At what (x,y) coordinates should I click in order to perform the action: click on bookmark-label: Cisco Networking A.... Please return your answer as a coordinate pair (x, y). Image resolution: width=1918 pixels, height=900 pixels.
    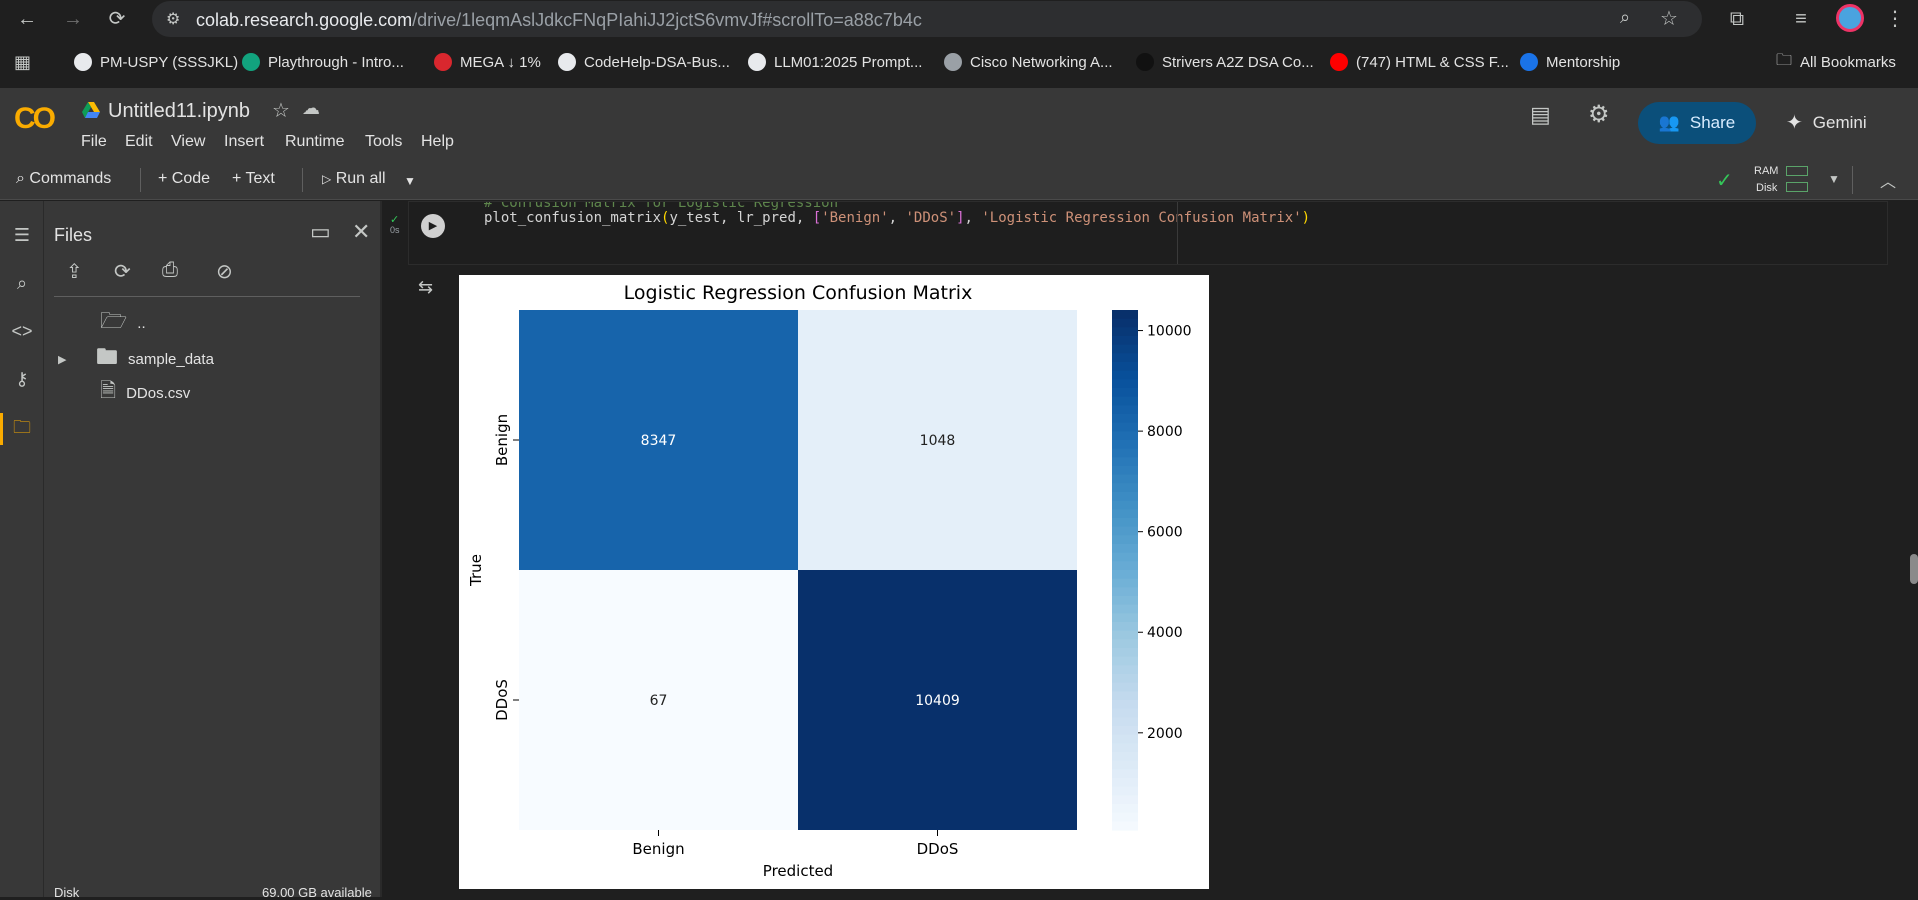
    Looking at the image, I should click on (1041, 62).